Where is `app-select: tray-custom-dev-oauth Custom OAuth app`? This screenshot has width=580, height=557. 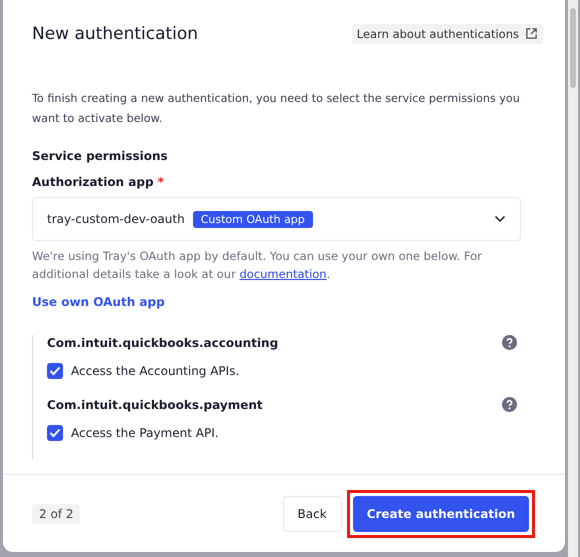 app-select: tray-custom-dev-oauth Custom OAuth app is located at coordinates (276, 219).